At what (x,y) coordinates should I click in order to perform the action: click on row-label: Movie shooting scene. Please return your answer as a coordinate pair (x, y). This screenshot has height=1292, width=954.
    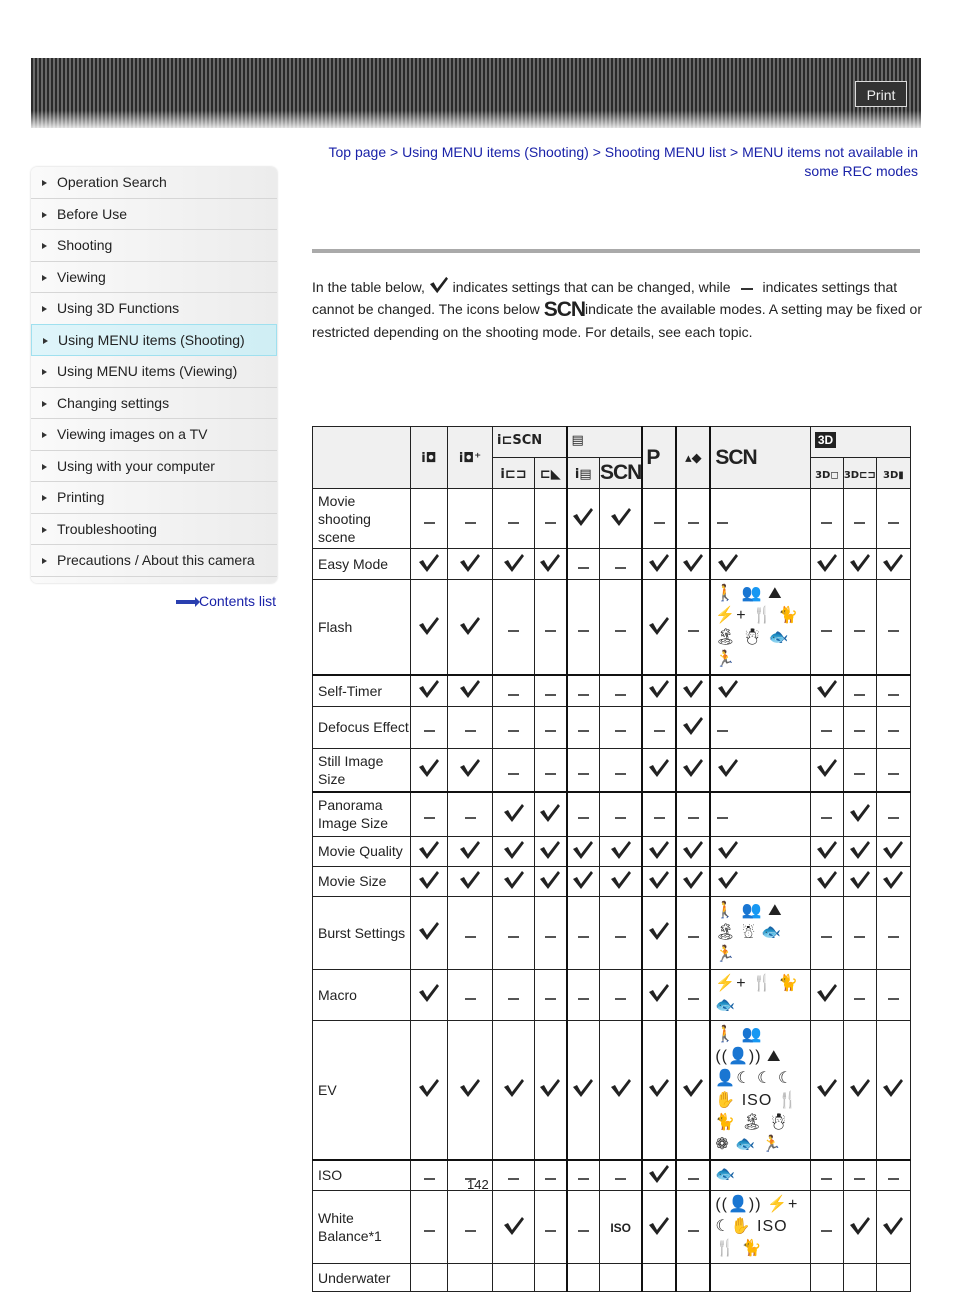
    Looking at the image, I should click on (361, 518).